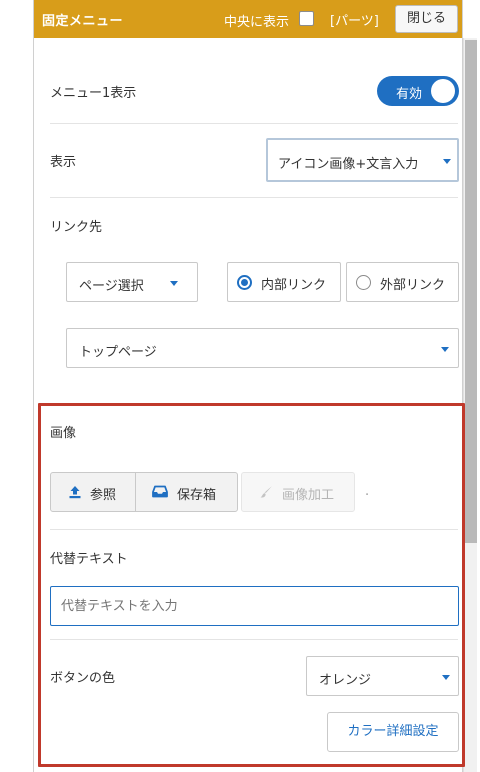 Image resolution: width=480 pixels, height=772 pixels. I want to click on center-display-label: 中央に表示, so click(257, 22).